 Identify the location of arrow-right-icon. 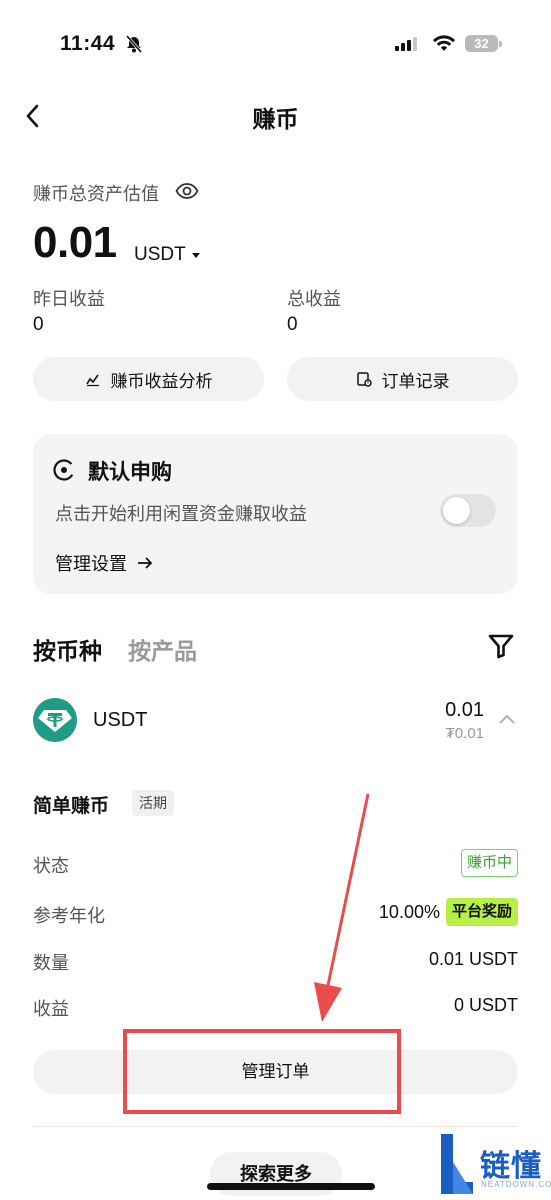
(145, 563).